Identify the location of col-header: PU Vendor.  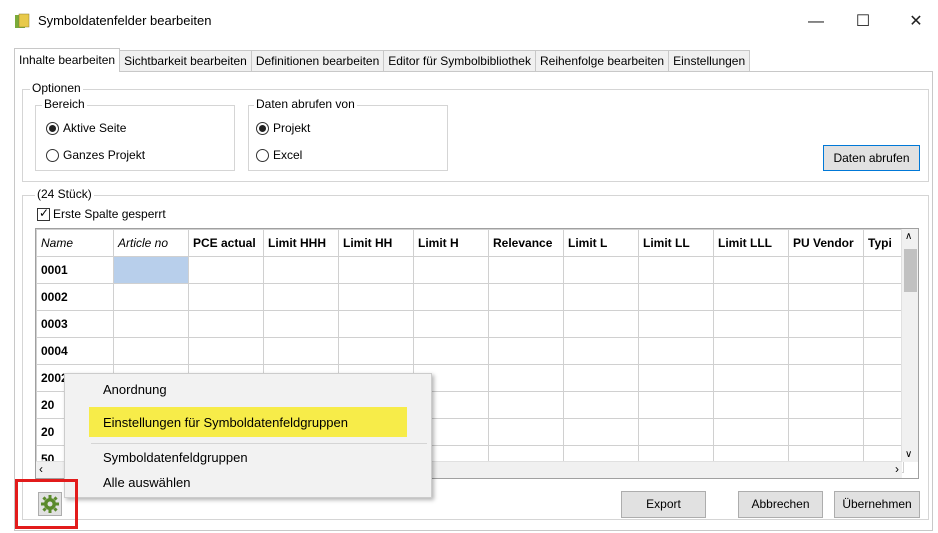
(826, 243).